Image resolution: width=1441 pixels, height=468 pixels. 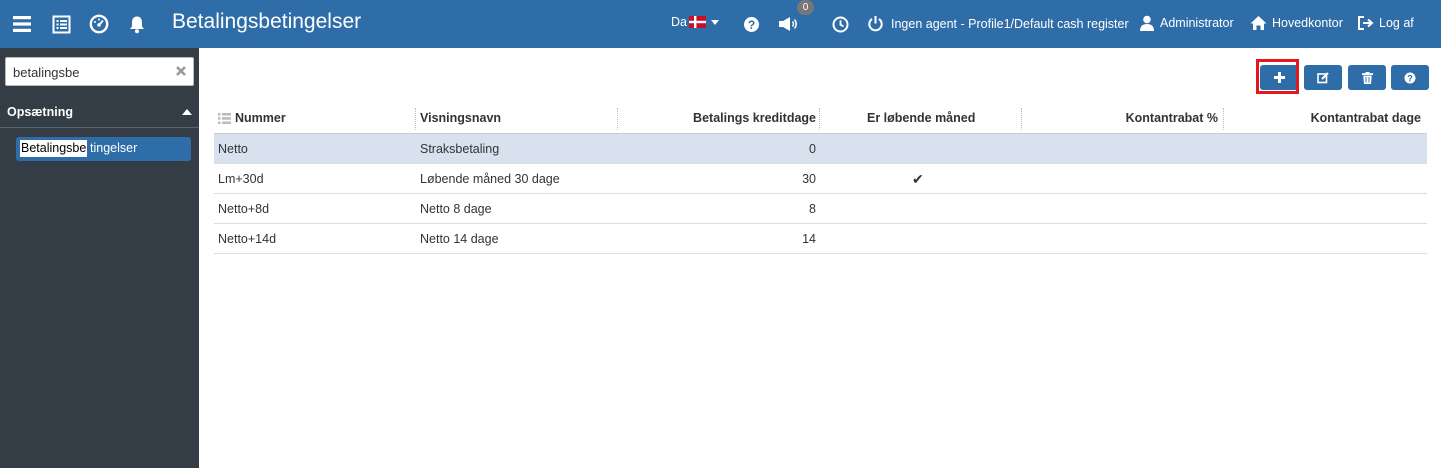 I want to click on trash-icon, so click(x=1367, y=77).